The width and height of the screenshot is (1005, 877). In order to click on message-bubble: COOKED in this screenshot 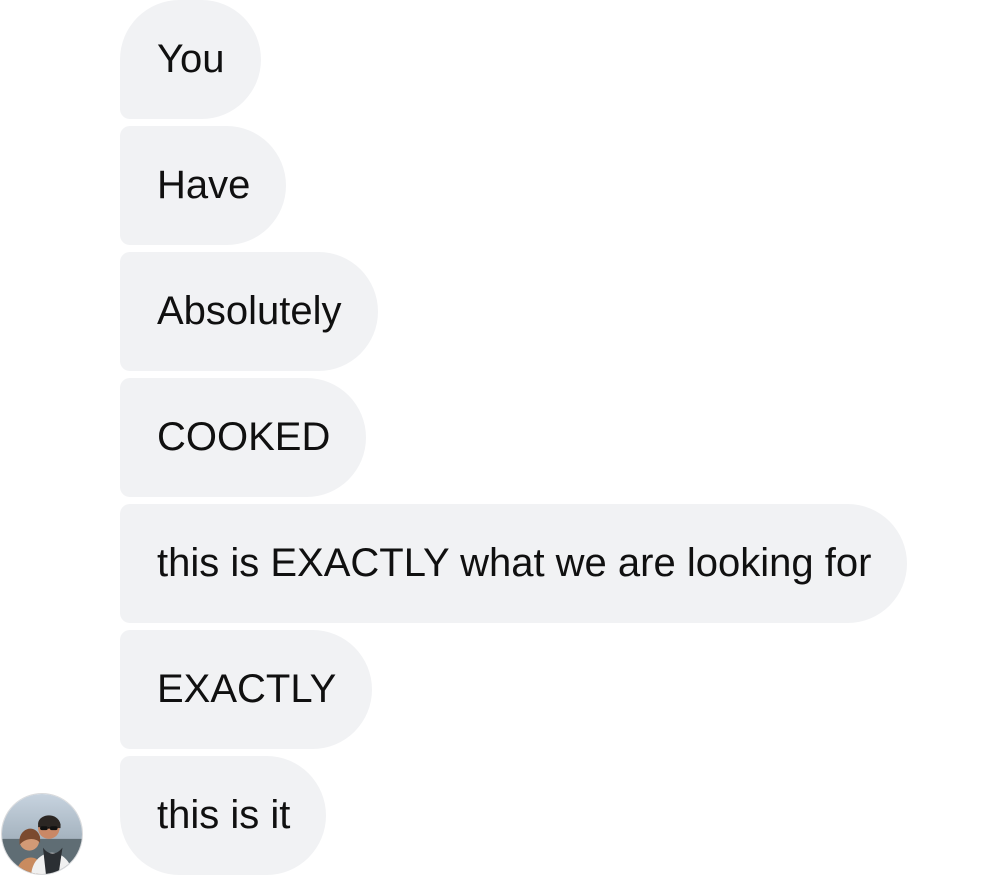, I will do `click(243, 437)`.